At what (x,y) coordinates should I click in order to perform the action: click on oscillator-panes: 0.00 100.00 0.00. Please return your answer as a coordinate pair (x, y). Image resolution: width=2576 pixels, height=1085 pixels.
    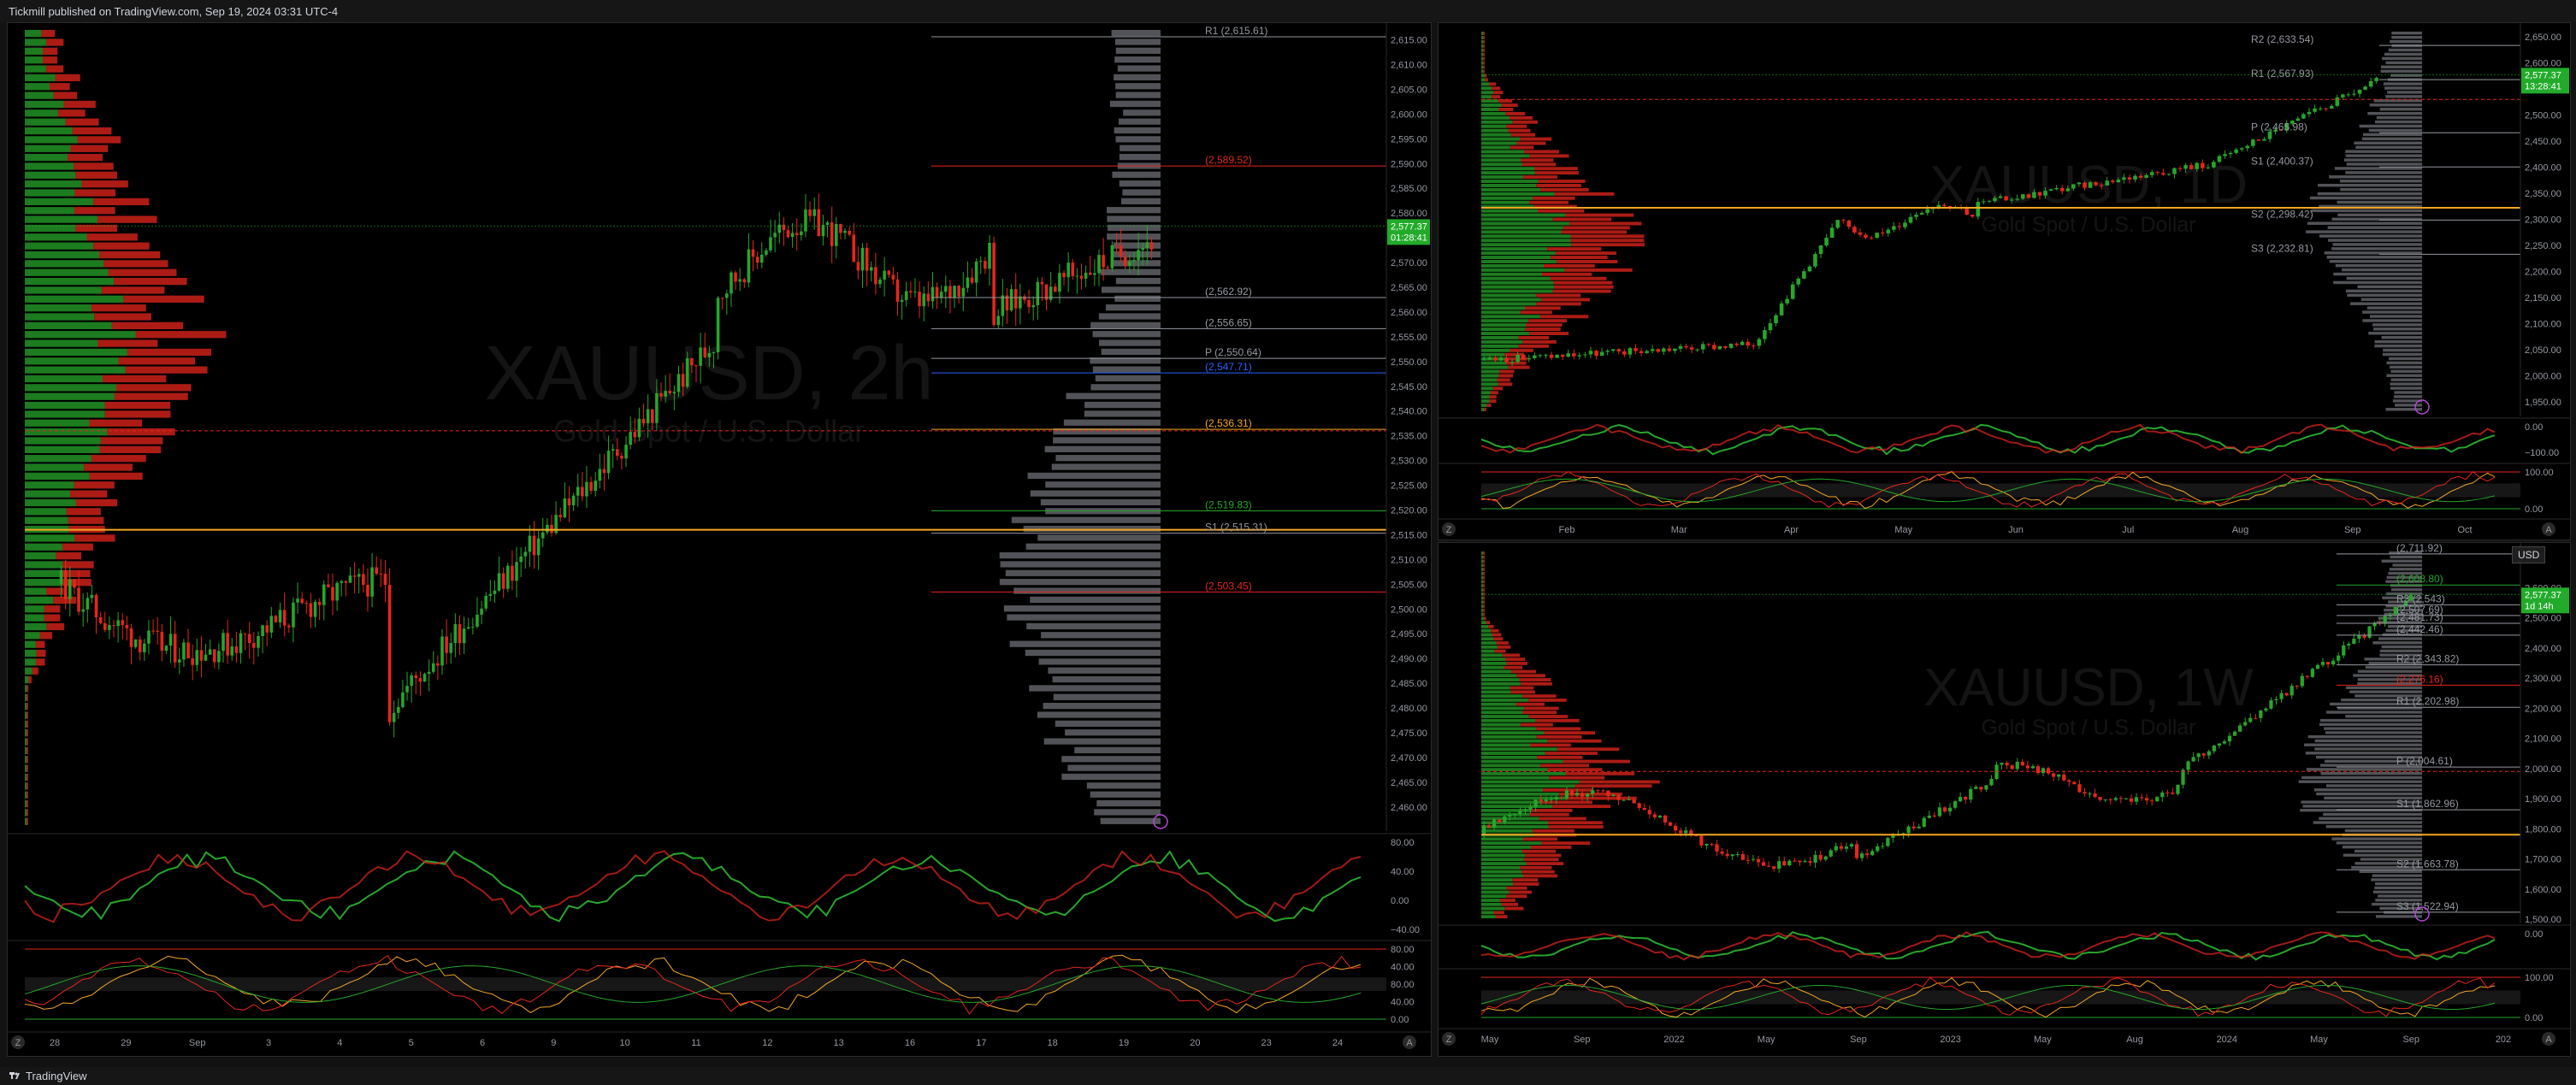
    Looking at the image, I should click on (2004, 973).